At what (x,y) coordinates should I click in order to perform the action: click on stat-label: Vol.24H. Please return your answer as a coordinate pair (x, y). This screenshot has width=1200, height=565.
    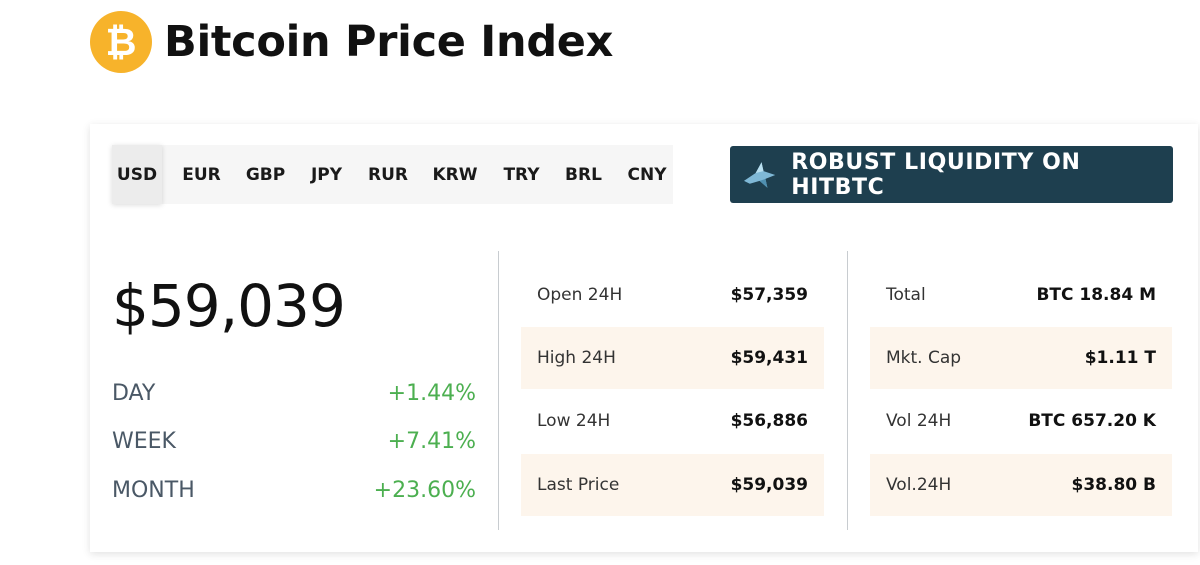
    Looking at the image, I should click on (919, 485).